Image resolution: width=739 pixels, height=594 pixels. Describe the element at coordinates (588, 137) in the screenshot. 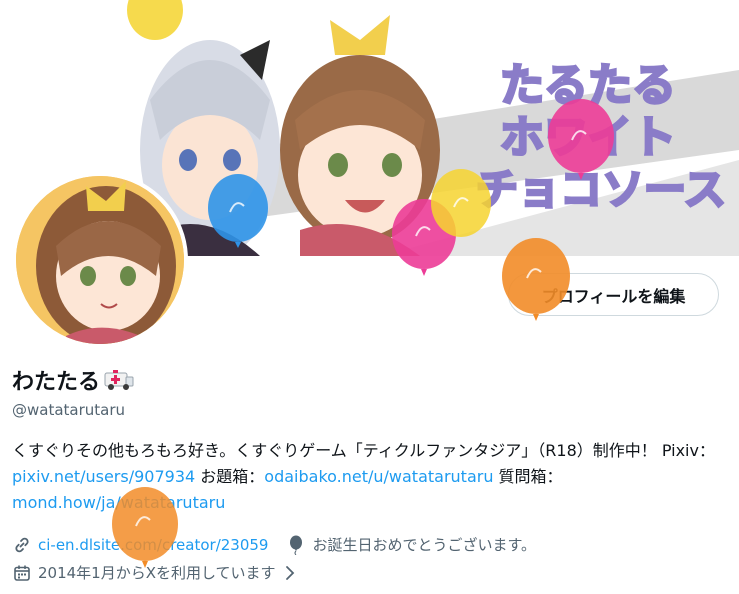

I see `banner-title-line-2: ホワイト` at that location.